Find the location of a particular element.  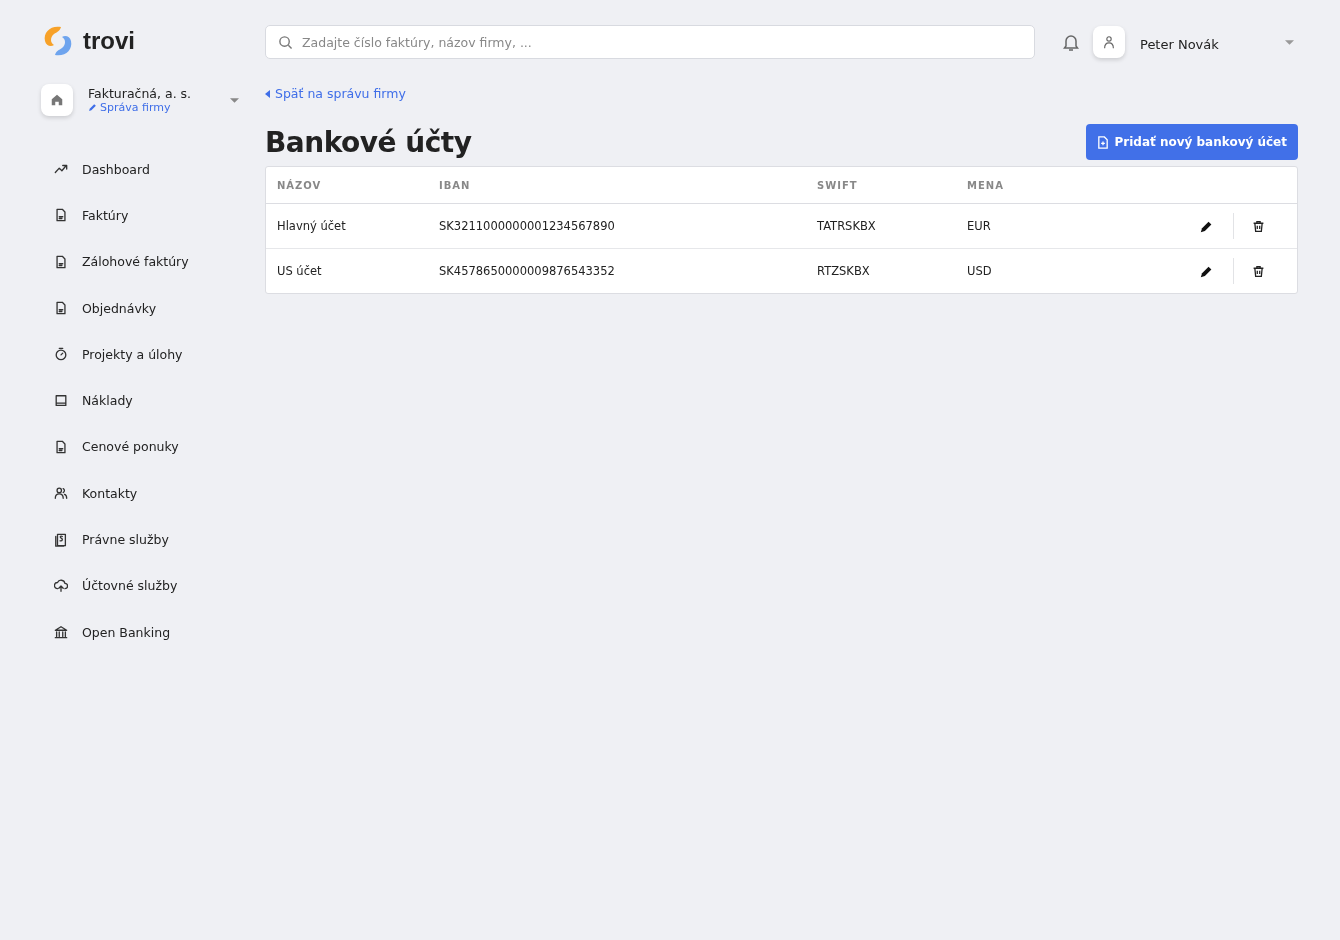

table-cell-text: SK3211000000001234567890 is located at coordinates (527, 226).